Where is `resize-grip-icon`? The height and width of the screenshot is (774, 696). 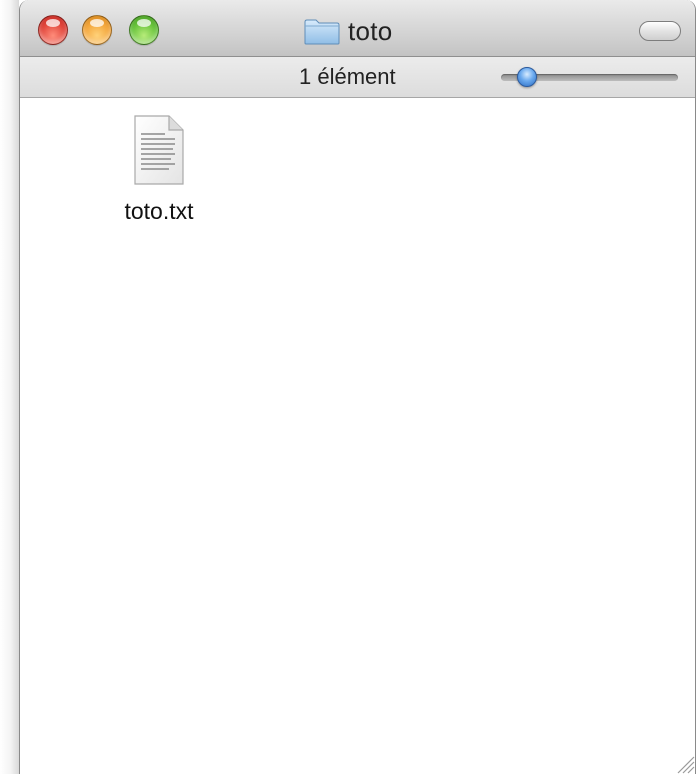
resize-grip-icon is located at coordinates (684, 763).